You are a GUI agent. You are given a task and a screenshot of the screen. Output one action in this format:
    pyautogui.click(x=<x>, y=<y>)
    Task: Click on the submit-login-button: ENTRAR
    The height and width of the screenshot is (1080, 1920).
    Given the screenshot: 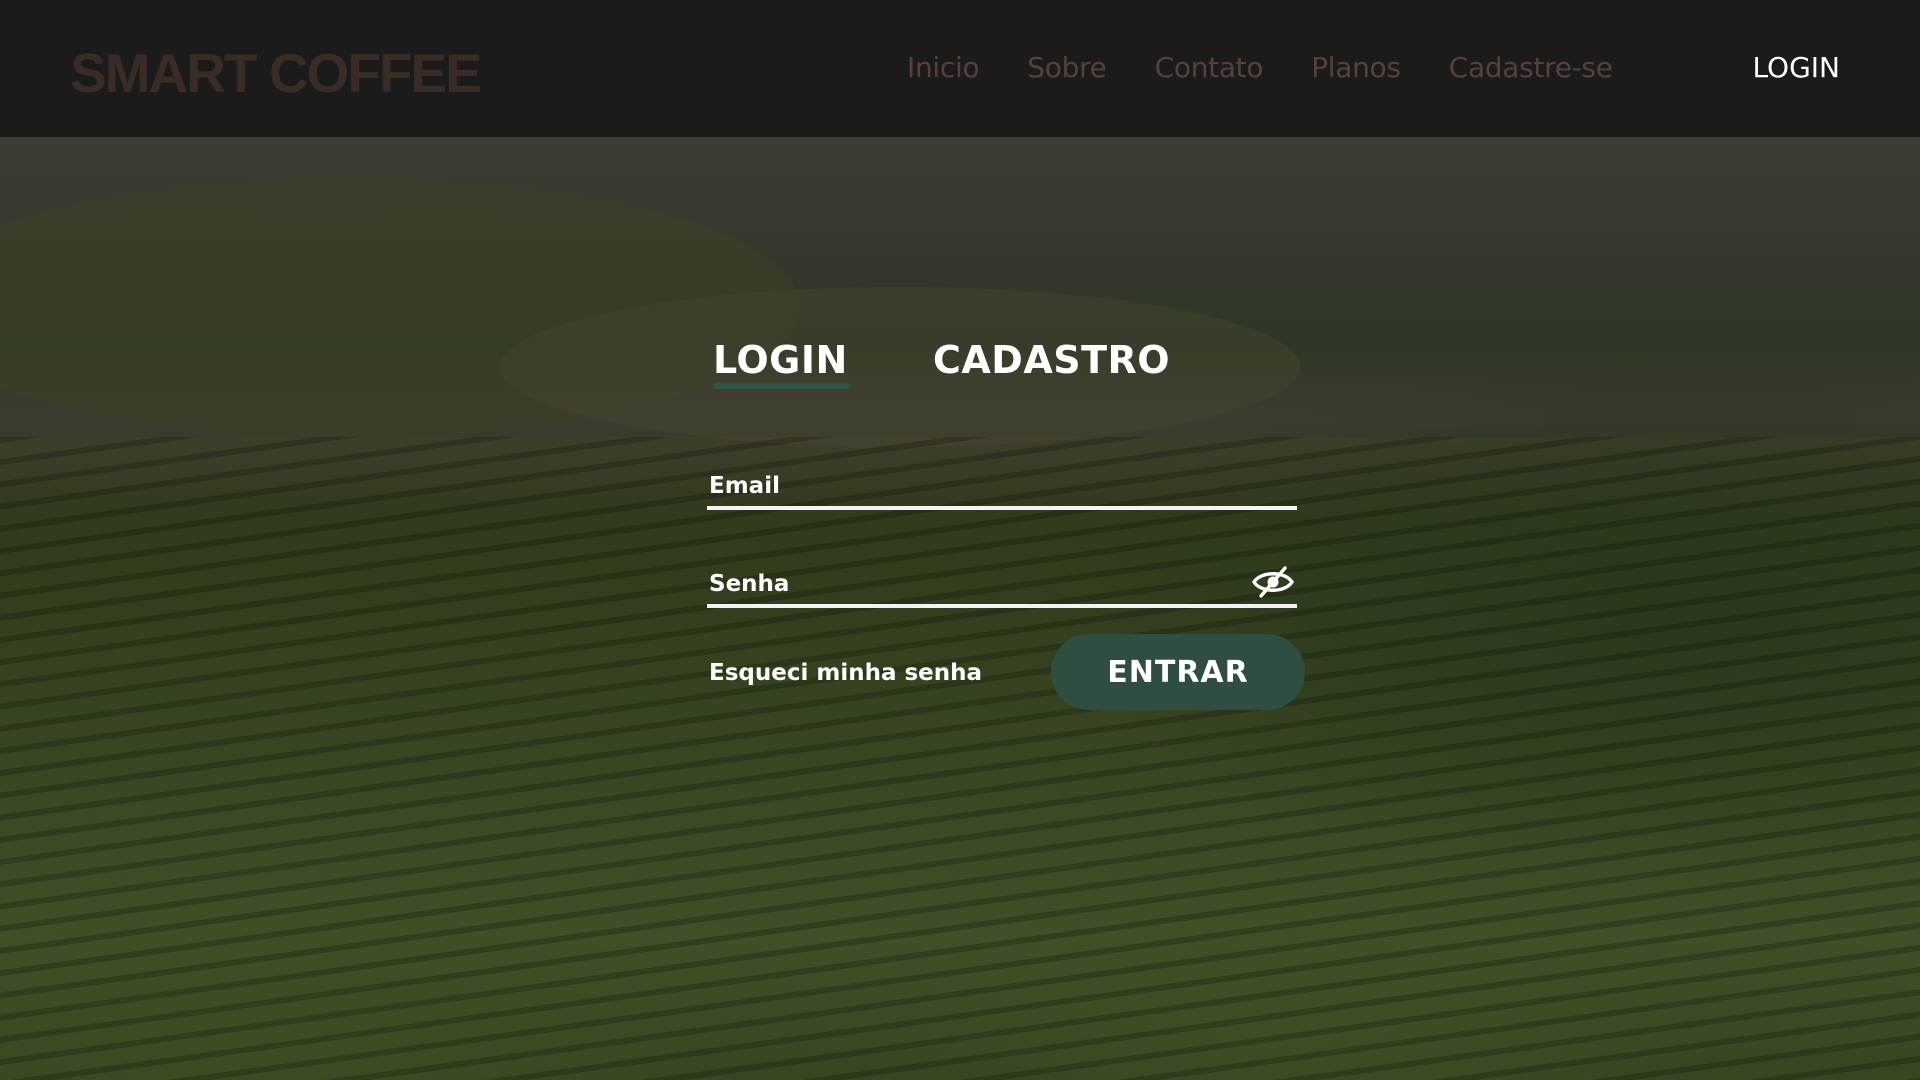 What is the action you would take?
    pyautogui.click(x=1178, y=672)
    